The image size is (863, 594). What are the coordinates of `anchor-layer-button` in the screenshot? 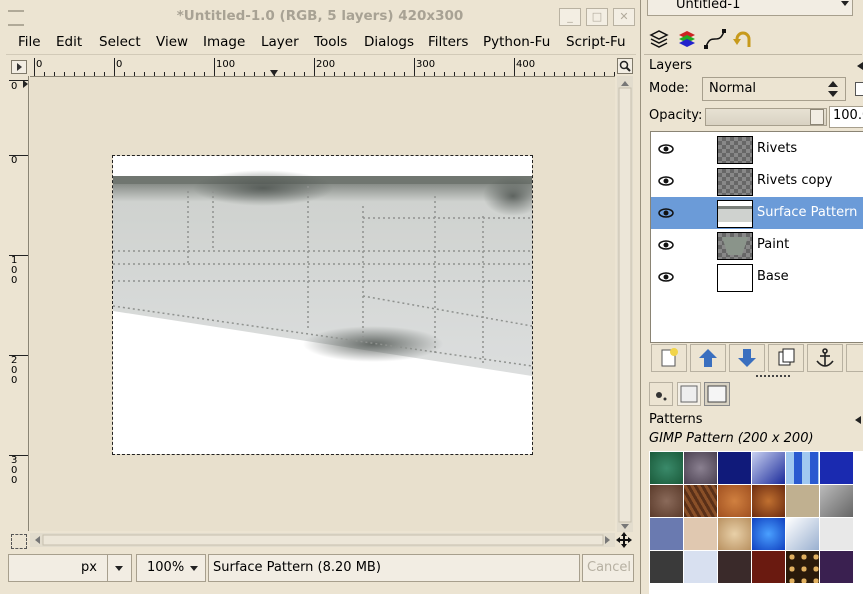 It's located at (825, 358).